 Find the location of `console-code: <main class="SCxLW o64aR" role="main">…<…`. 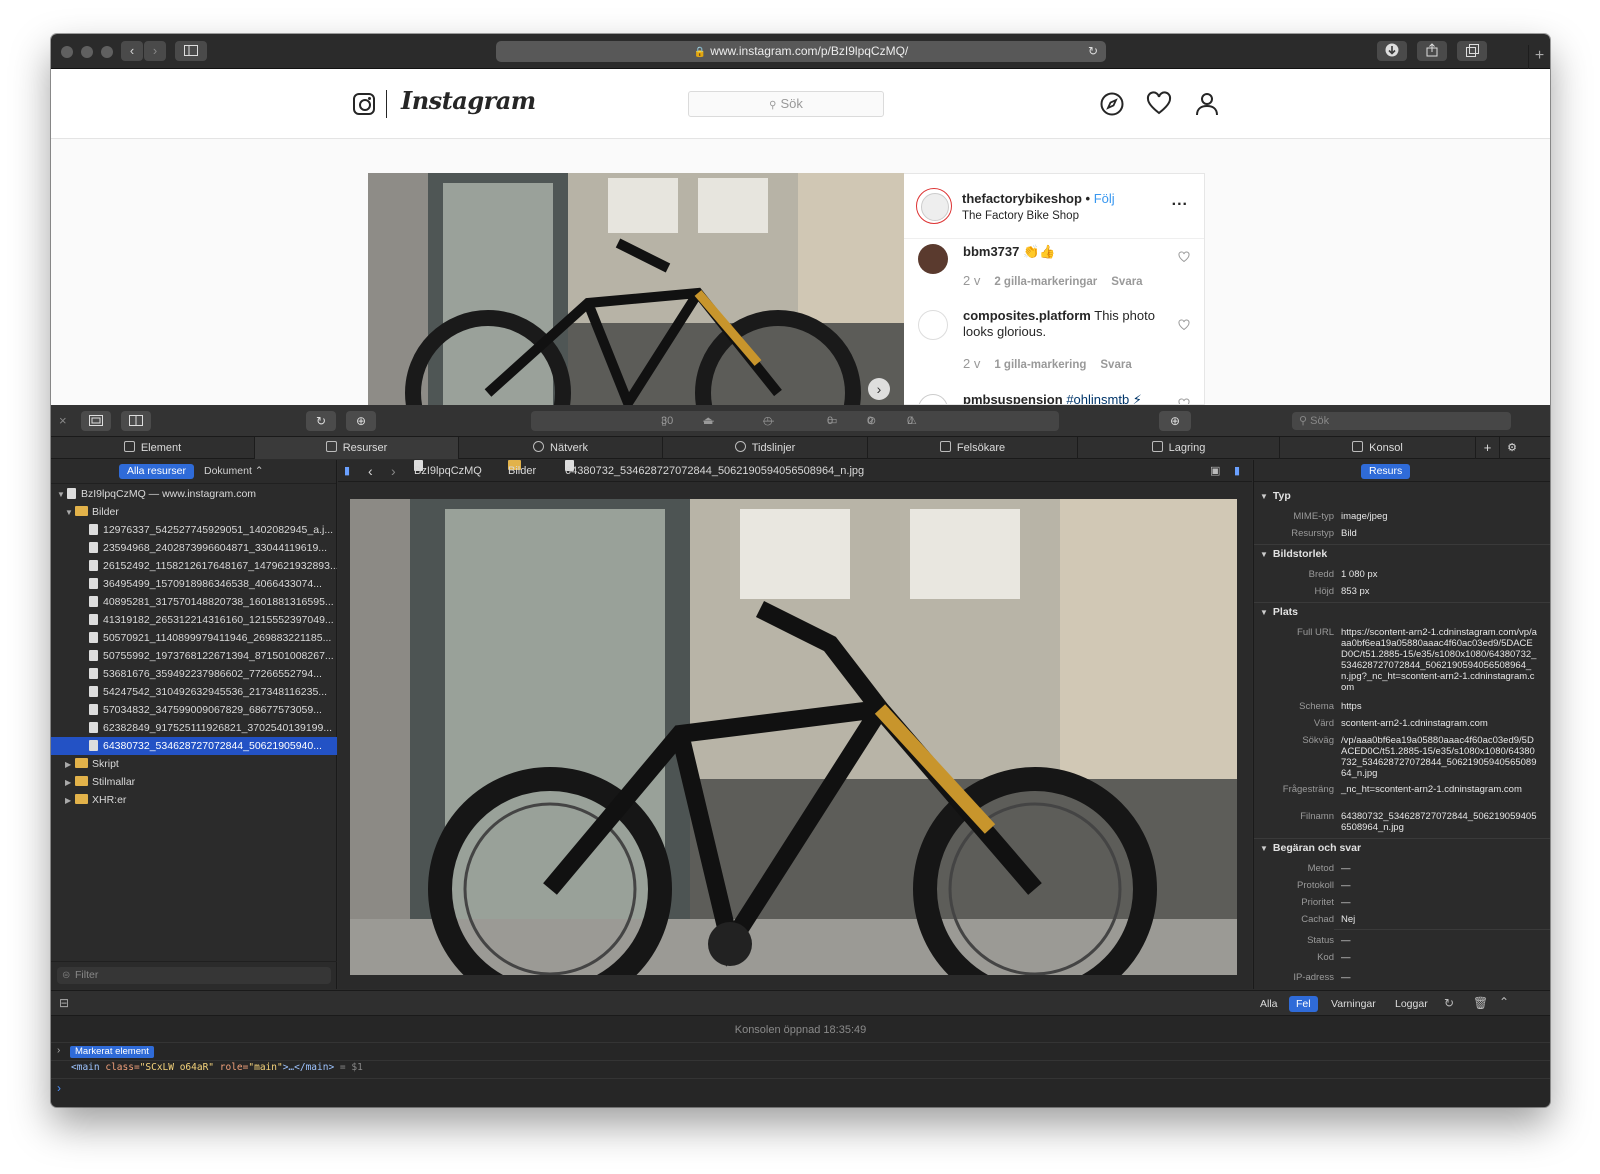

console-code: <main class="SCxLW o64aR" role="main">…<… is located at coordinates (217, 1067).